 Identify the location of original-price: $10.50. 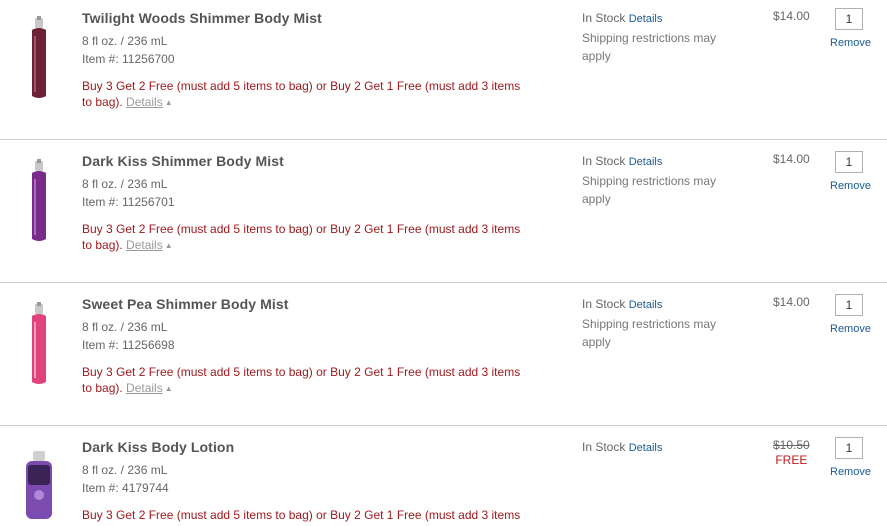
(791, 445).